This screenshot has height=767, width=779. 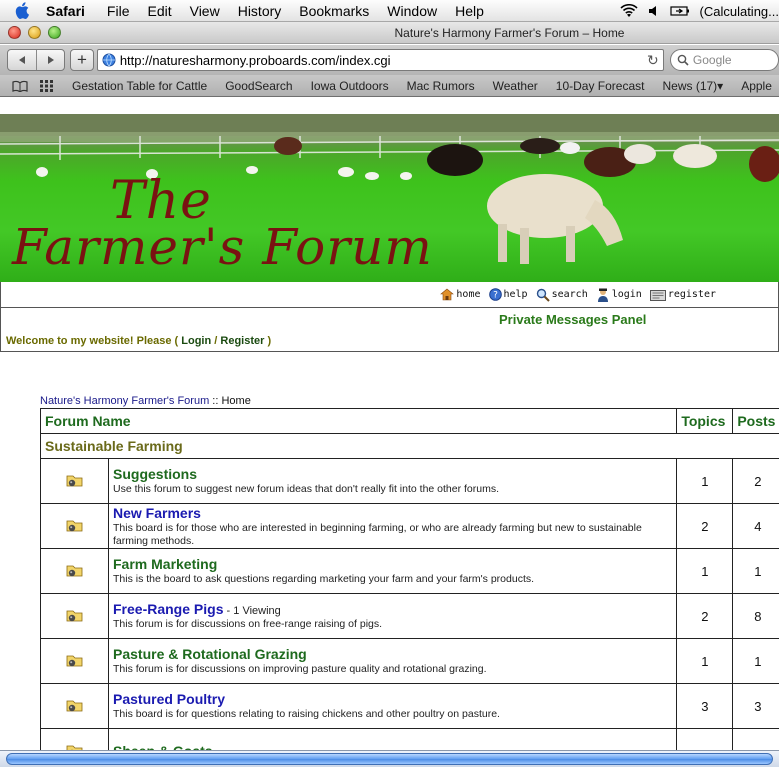 I want to click on board-posts-count: 2, so click(x=755, y=481).